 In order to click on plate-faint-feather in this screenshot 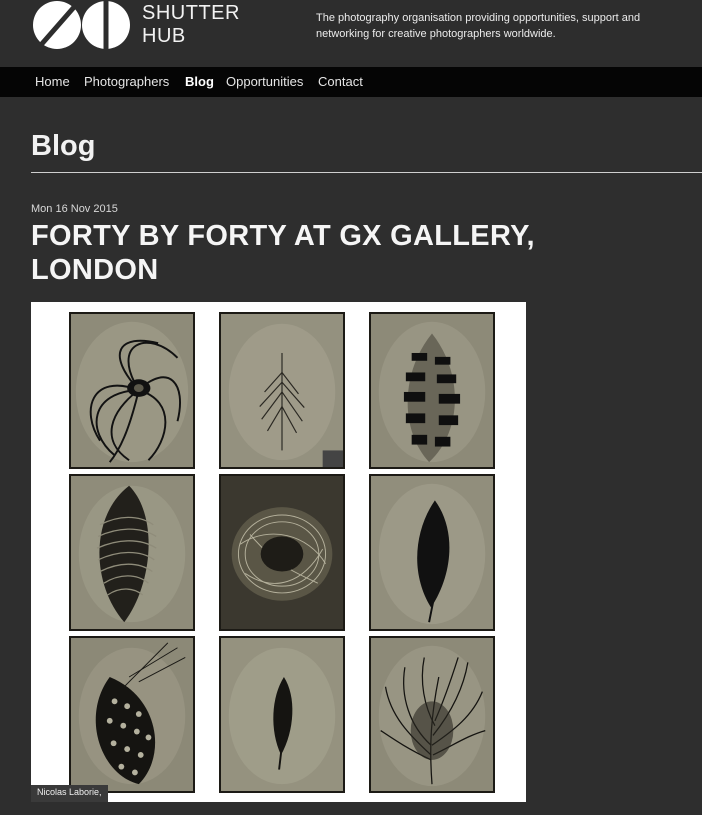, I will do `click(282, 390)`.